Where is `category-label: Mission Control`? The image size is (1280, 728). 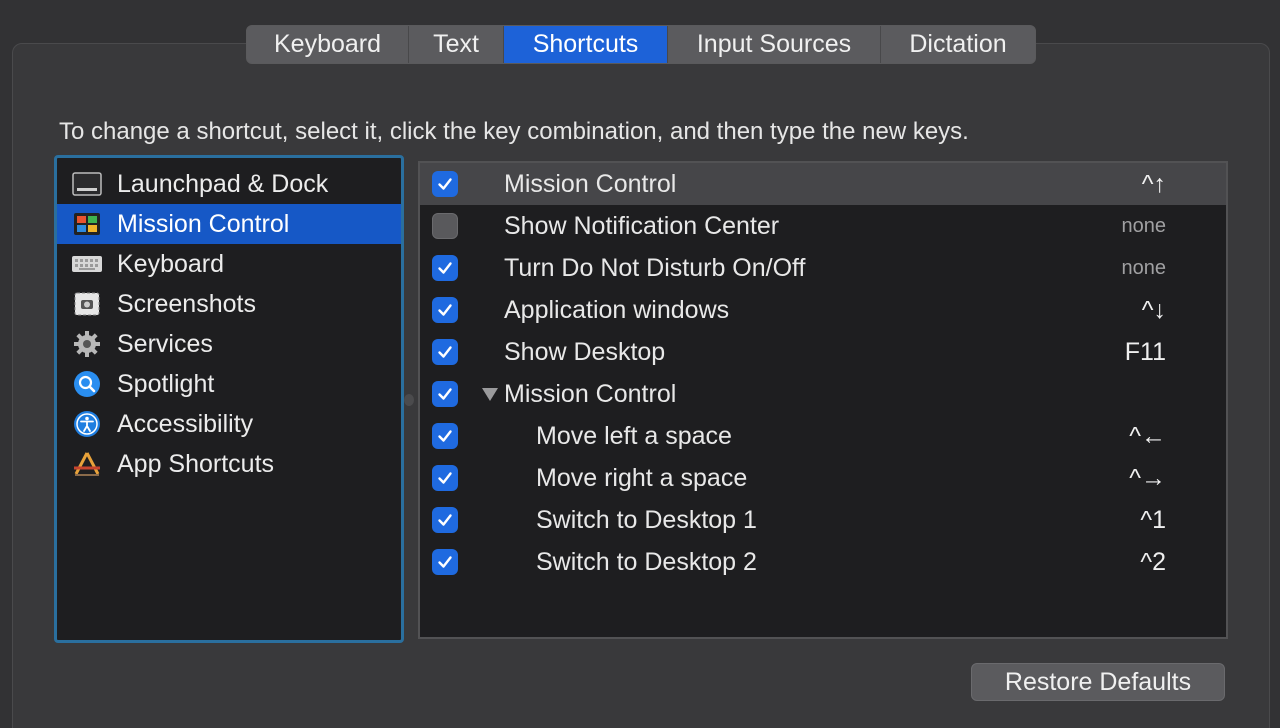 category-label: Mission Control is located at coordinates (203, 223).